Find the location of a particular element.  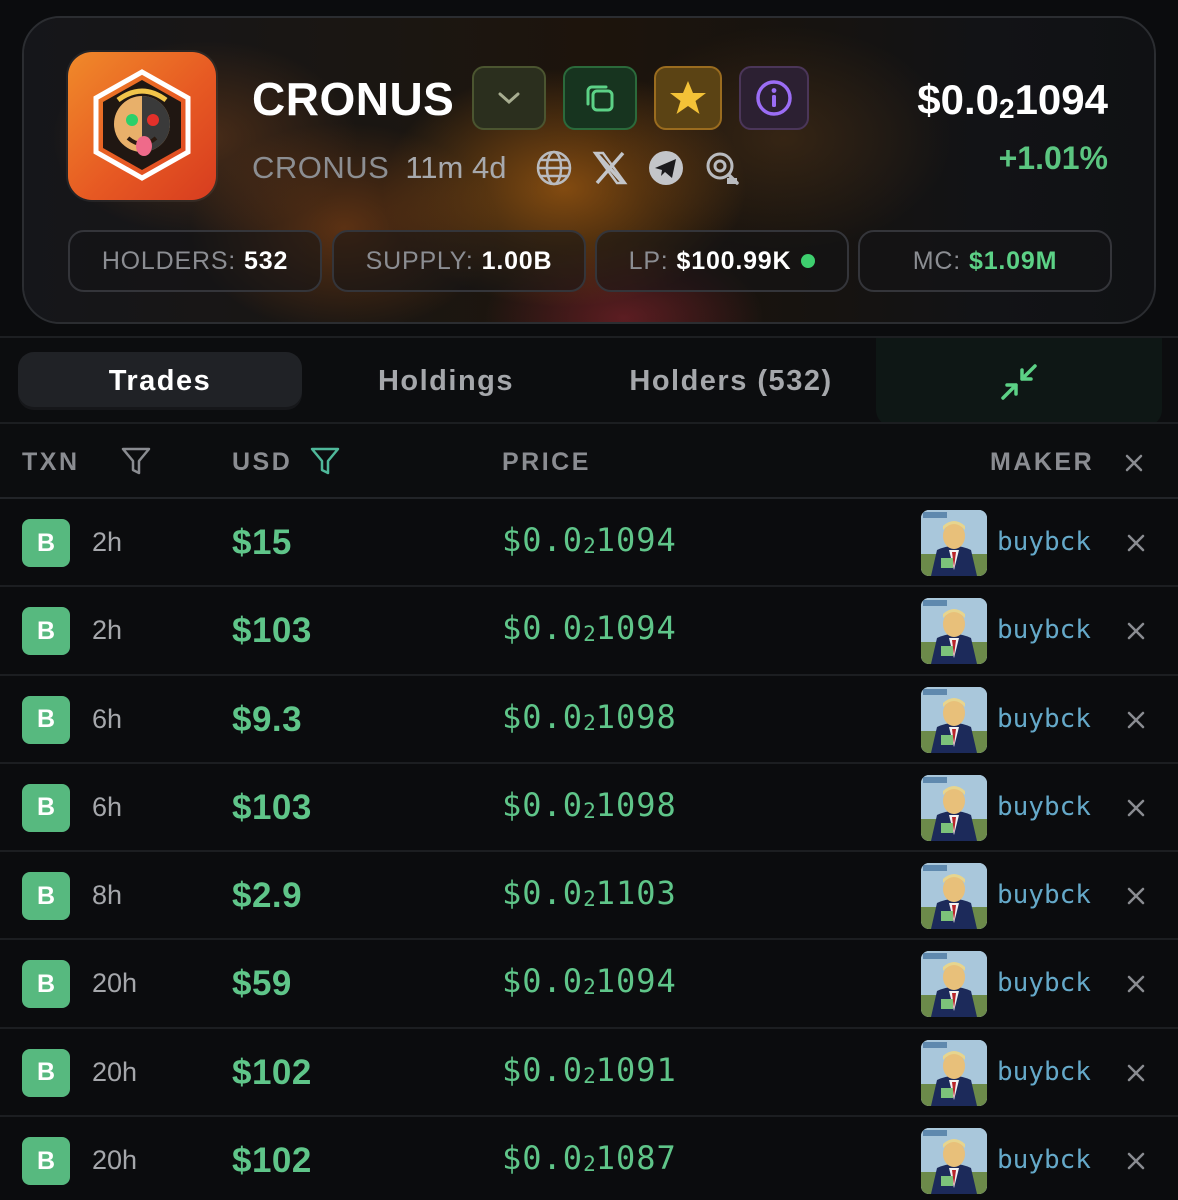

table-row: B 20h $102 $0.021091 buybck is located at coordinates (589, 1073).